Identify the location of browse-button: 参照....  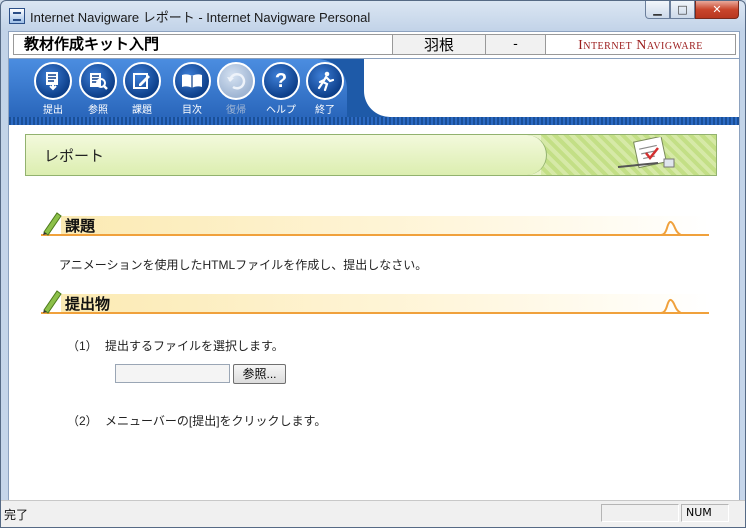
(259, 374).